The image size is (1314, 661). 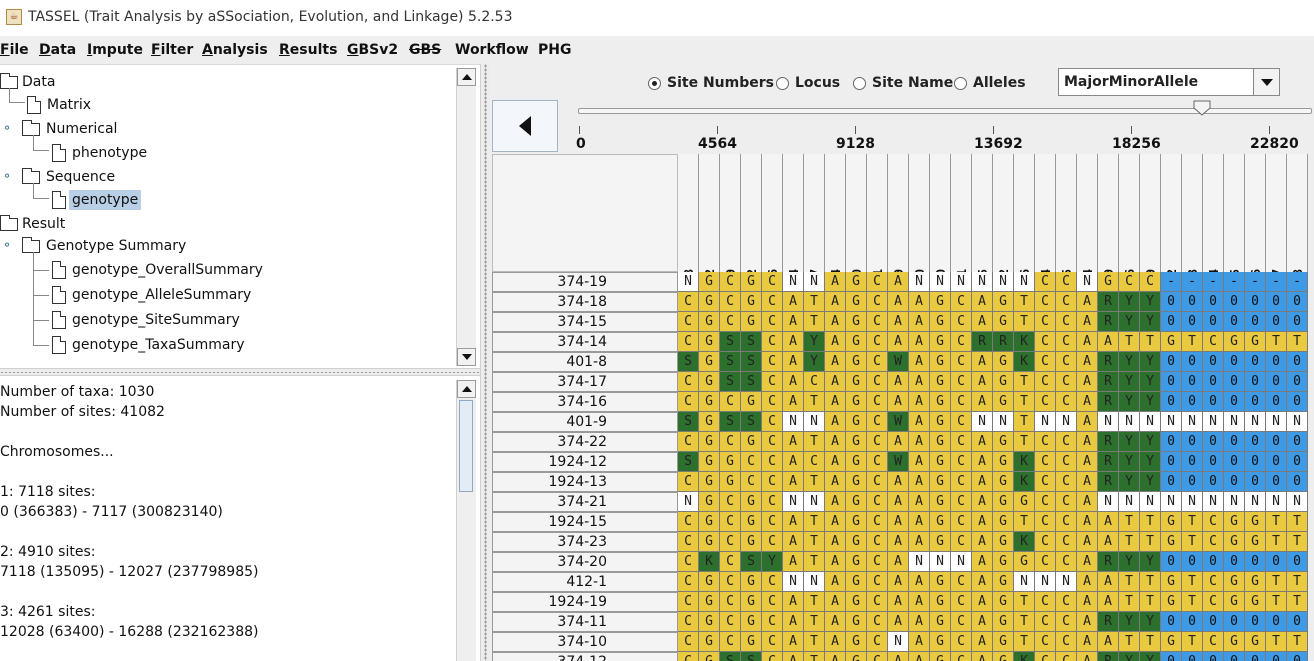 I want to click on column-header: 20537: 6173723, so click(x=1192, y=213).